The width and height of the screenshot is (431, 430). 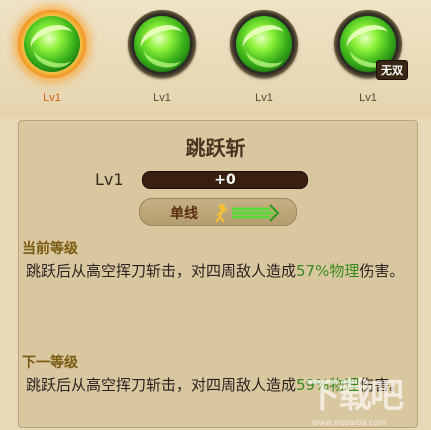 I want to click on current-level-description: 跳跃后从高空挥刀斩击，对四周敌人造成57%物理伤害。, so click(x=218, y=271).